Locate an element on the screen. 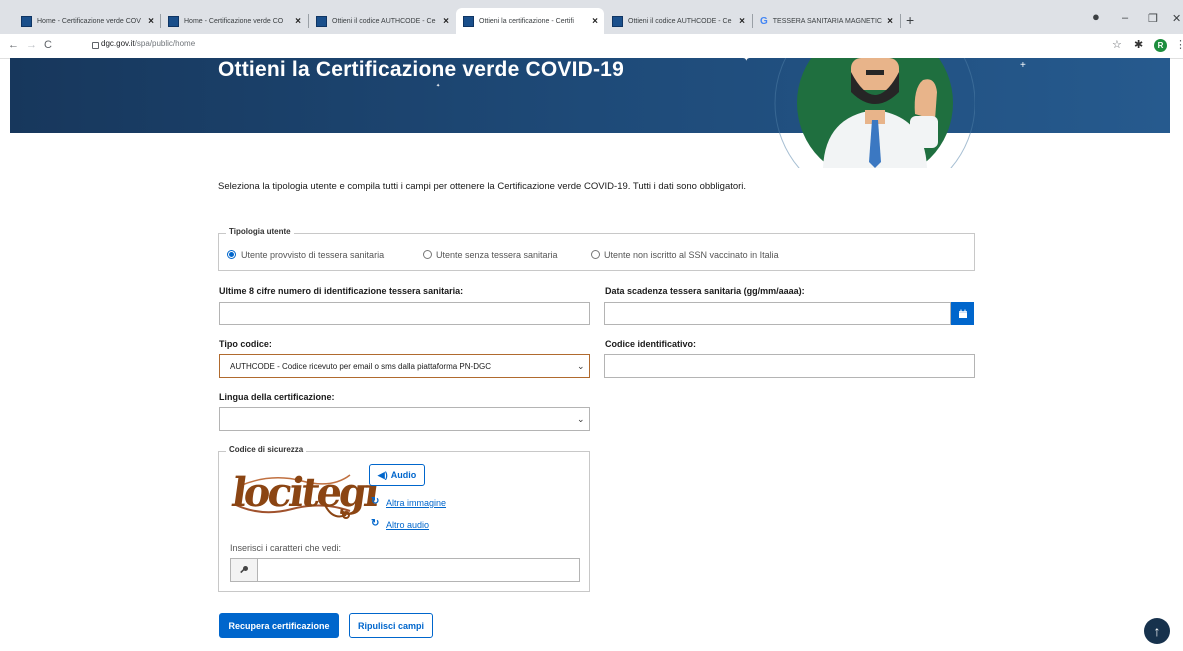 This screenshot has width=1183, height=651. language-label: Lingua della certificazione: is located at coordinates (277, 397).